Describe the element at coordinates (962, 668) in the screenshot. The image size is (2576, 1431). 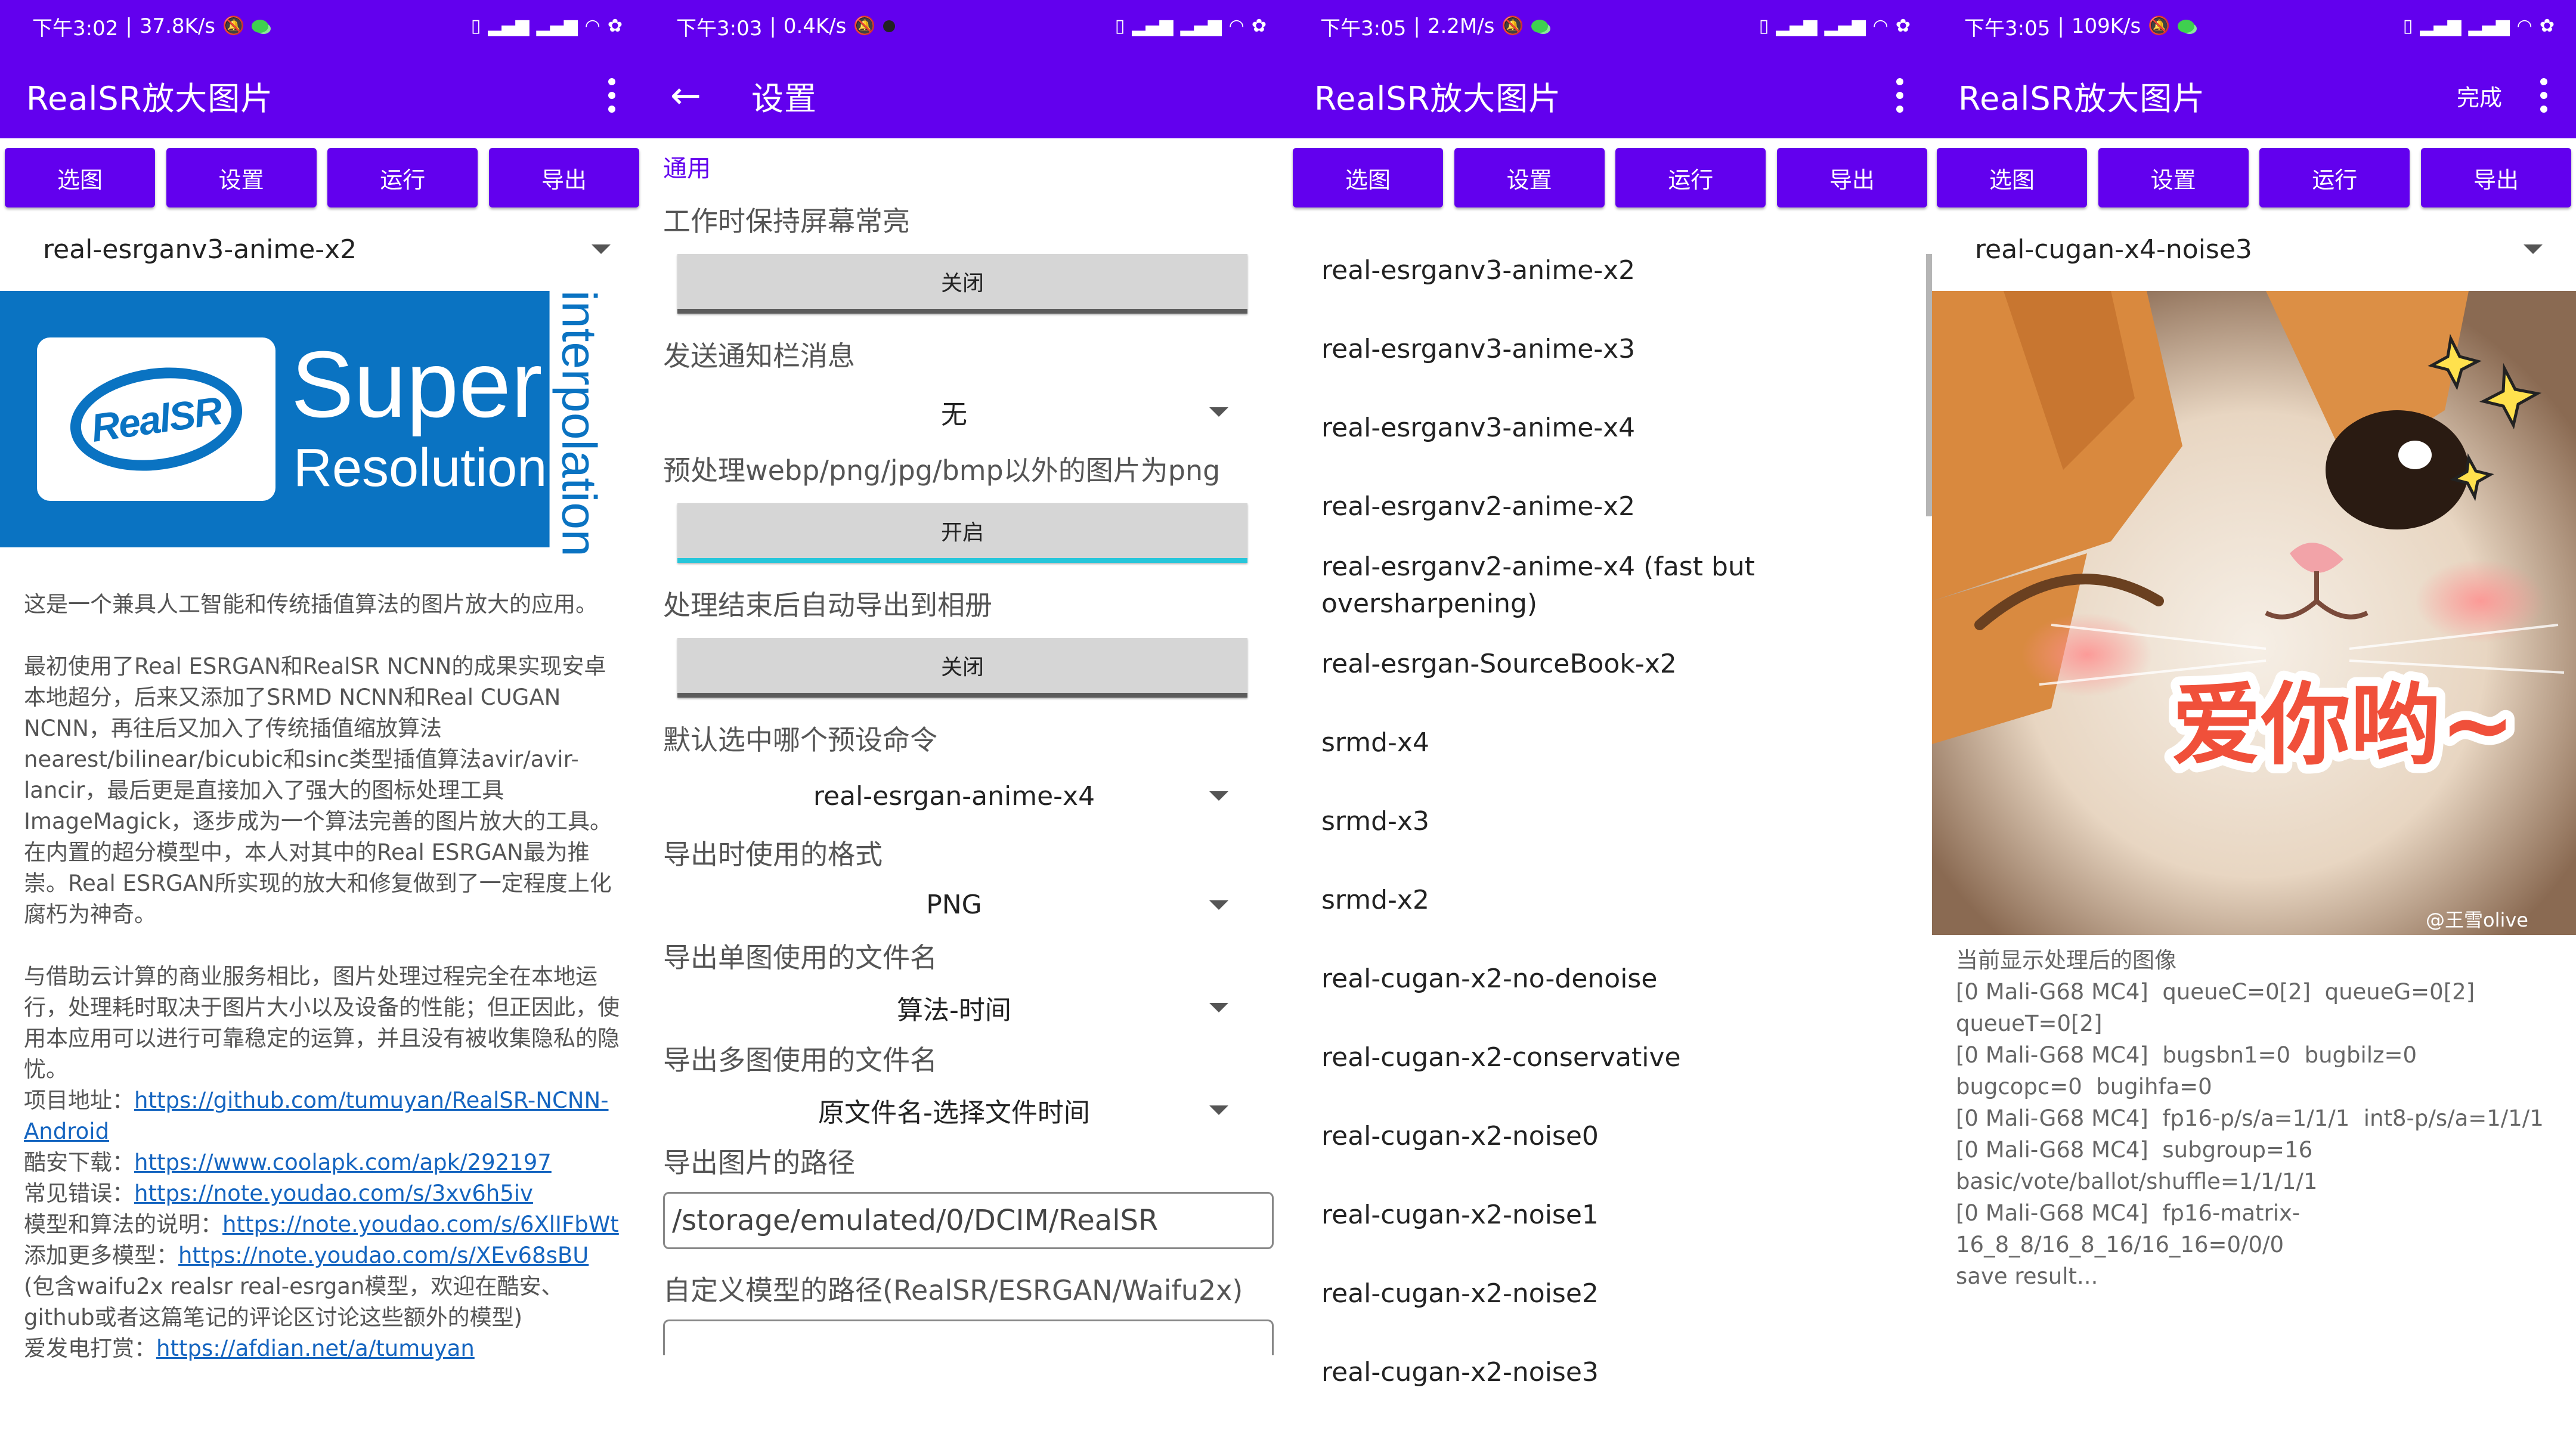
I see `auto-export-toggle: 关闭` at that location.